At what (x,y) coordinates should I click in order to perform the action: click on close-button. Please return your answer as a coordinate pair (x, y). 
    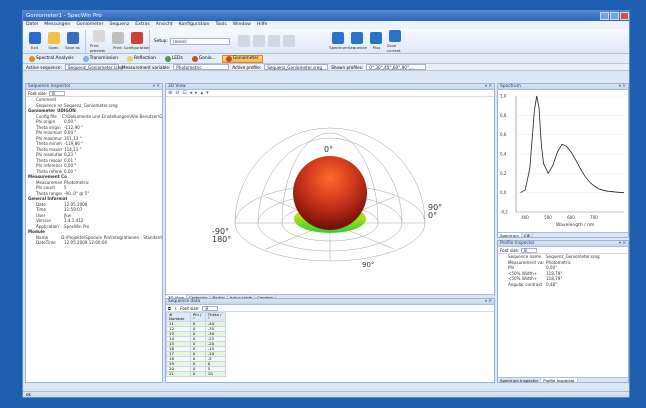
    Looking at the image, I should click on (624, 16).